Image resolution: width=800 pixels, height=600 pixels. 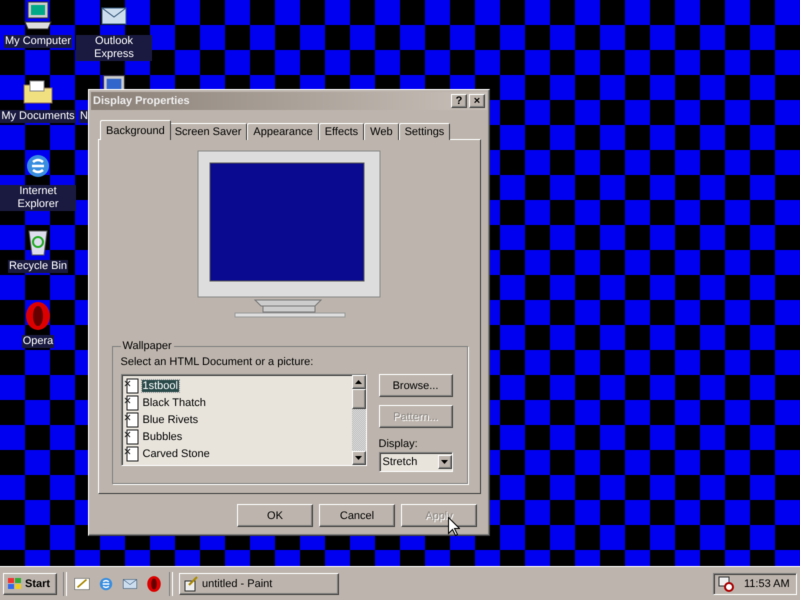 I want to click on down-arrow-icon, so click(x=358, y=458).